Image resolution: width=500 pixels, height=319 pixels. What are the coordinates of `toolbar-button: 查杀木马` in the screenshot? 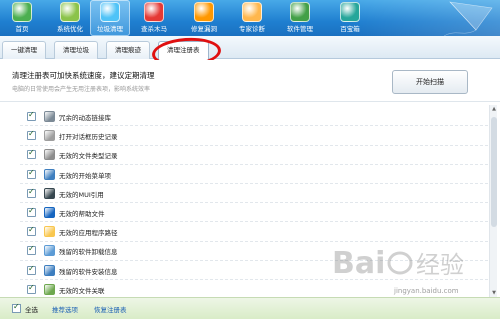 It's located at (154, 18).